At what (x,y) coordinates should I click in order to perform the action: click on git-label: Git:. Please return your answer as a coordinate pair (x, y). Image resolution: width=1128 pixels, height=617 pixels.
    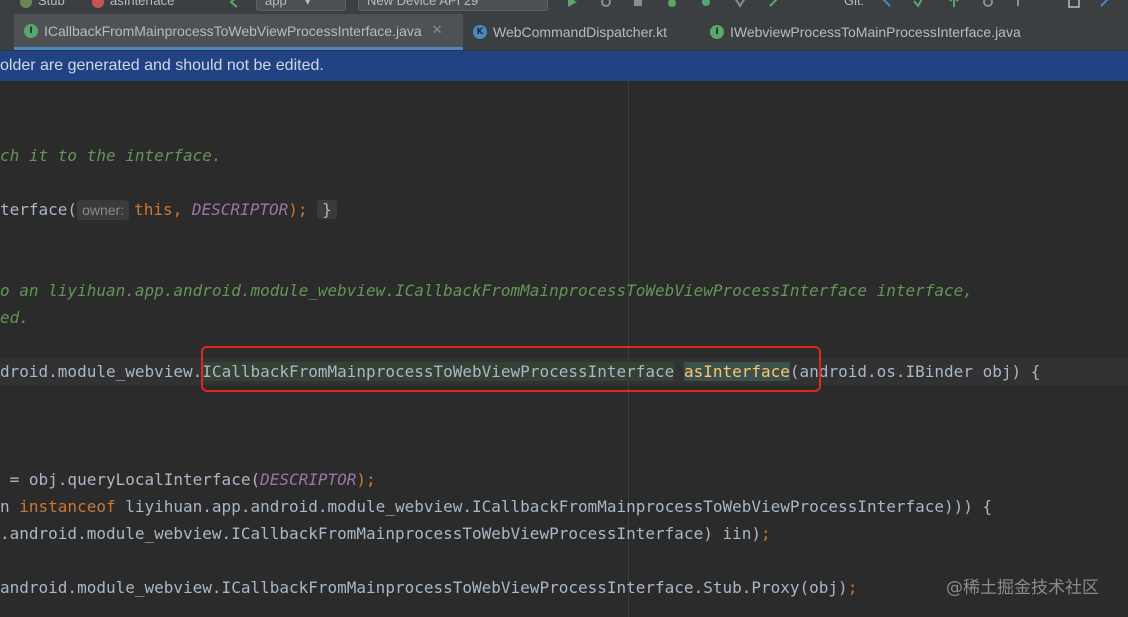
    Looking at the image, I should click on (854, 4).